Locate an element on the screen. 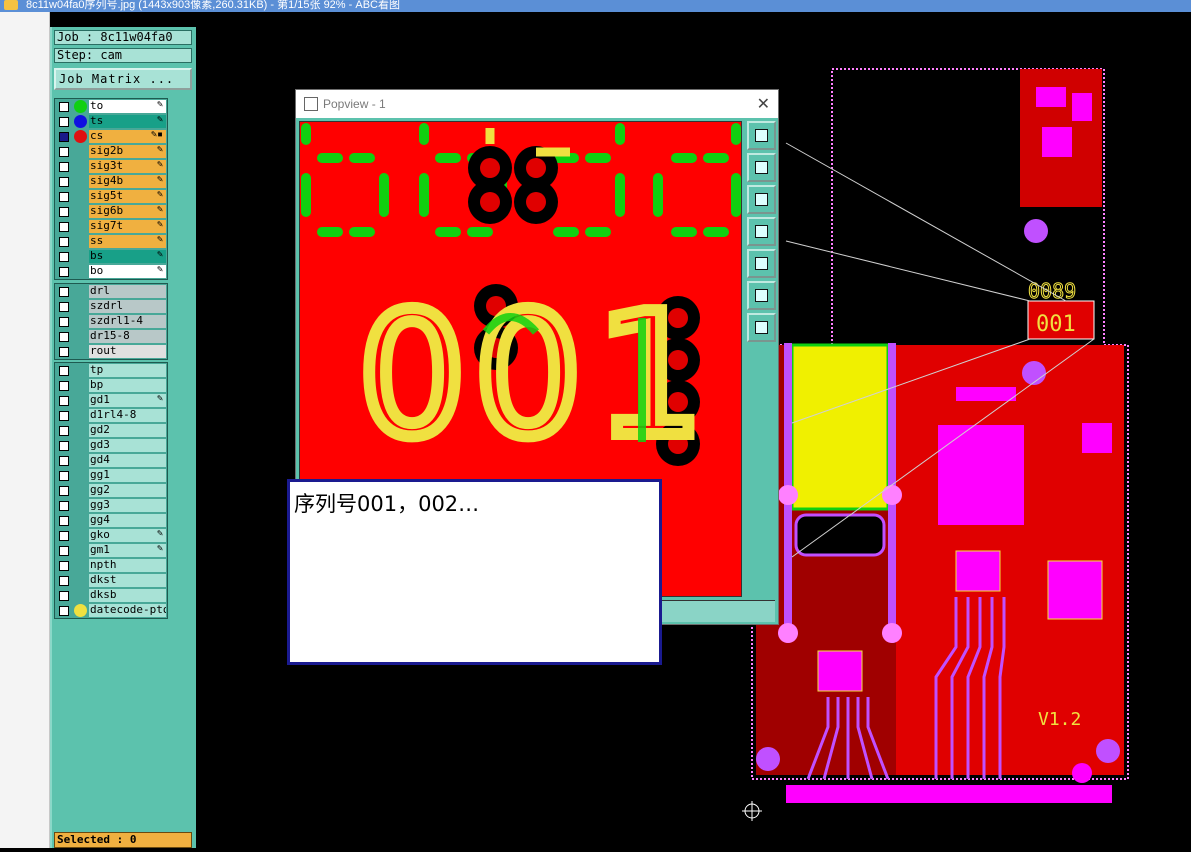 The image size is (1191, 852). layer-name: gg3 is located at coordinates (127, 505).